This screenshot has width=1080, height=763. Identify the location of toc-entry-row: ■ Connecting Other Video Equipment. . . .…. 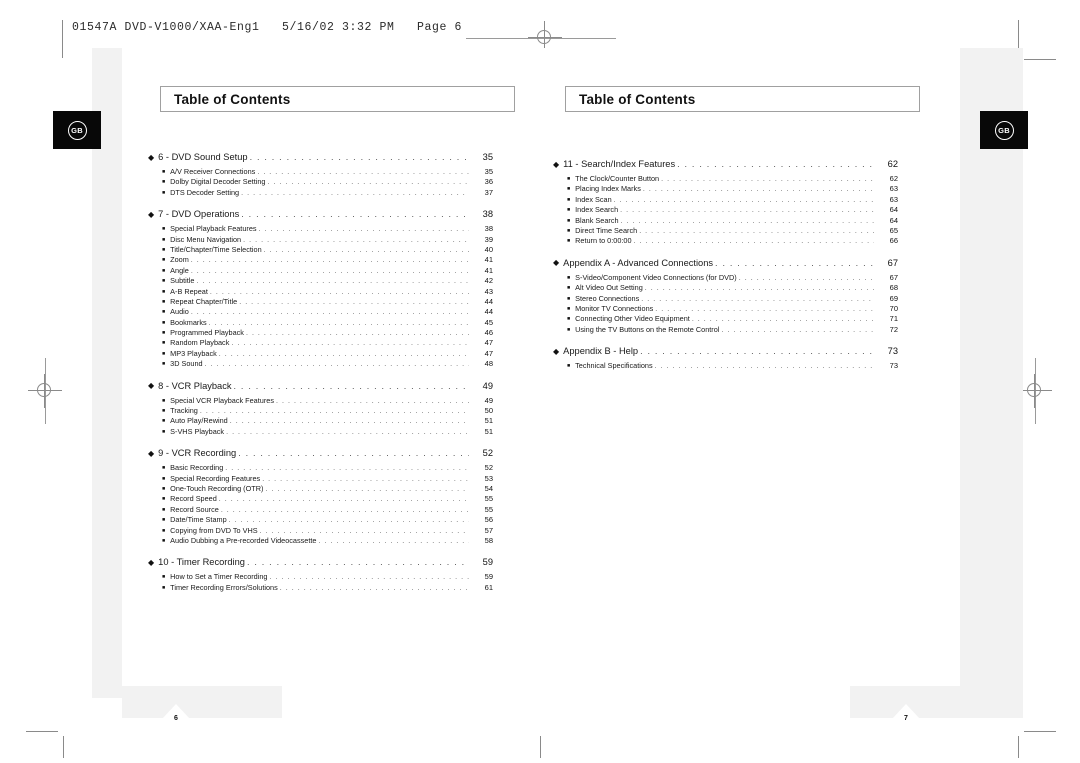
(725, 319).